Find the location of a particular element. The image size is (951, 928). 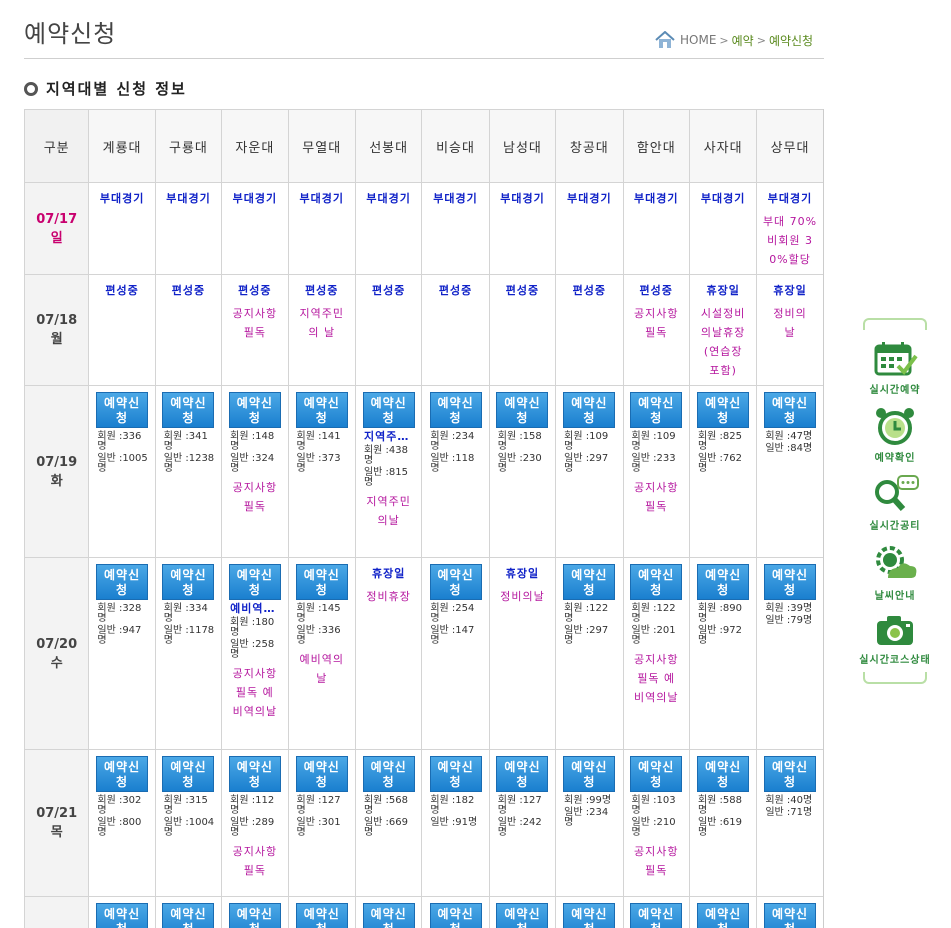

member-count: 회원 :438 명 is located at coordinates (385, 455).